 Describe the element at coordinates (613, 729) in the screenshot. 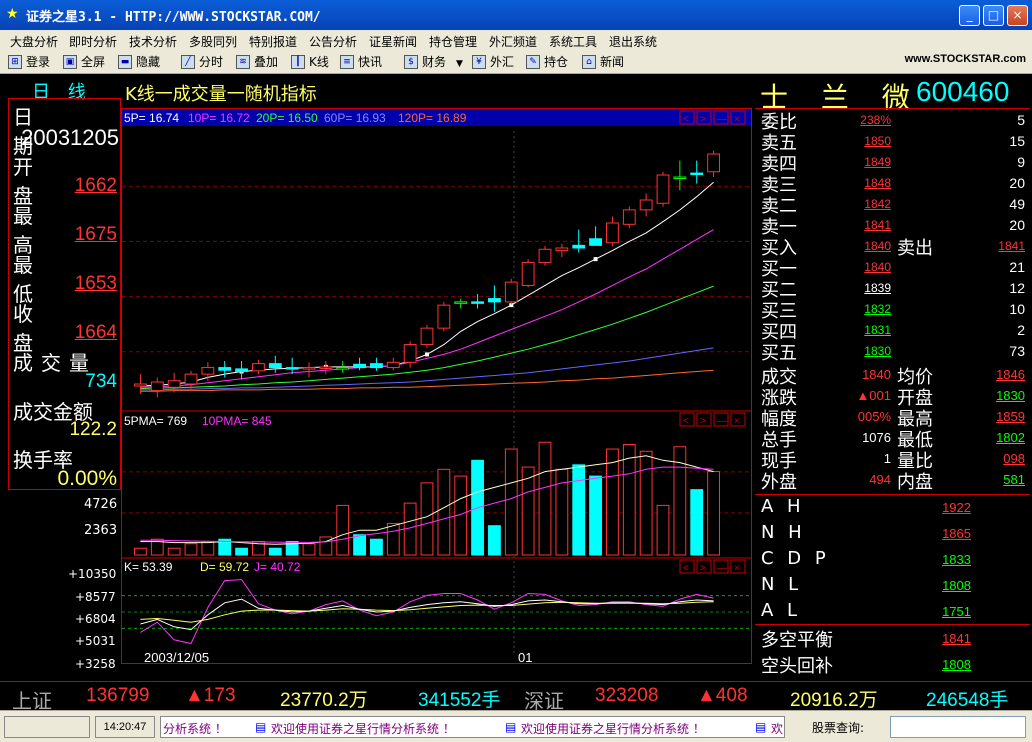

I see `ticker-message: 欢迎使用证券之星行情分析系统 ！` at that location.